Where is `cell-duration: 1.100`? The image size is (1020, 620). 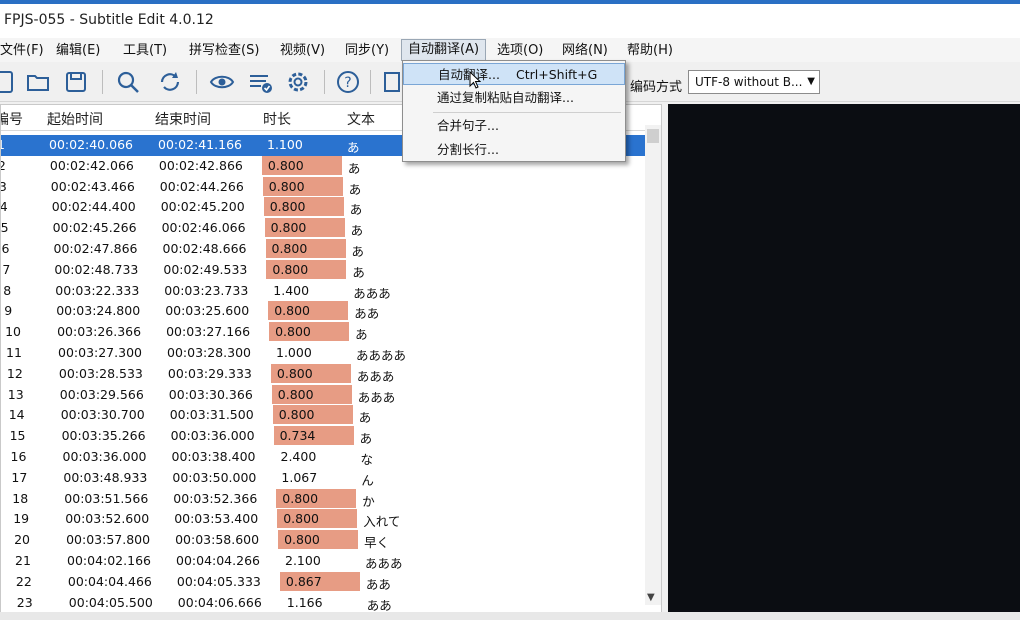 cell-duration: 1.100 is located at coordinates (282, 144).